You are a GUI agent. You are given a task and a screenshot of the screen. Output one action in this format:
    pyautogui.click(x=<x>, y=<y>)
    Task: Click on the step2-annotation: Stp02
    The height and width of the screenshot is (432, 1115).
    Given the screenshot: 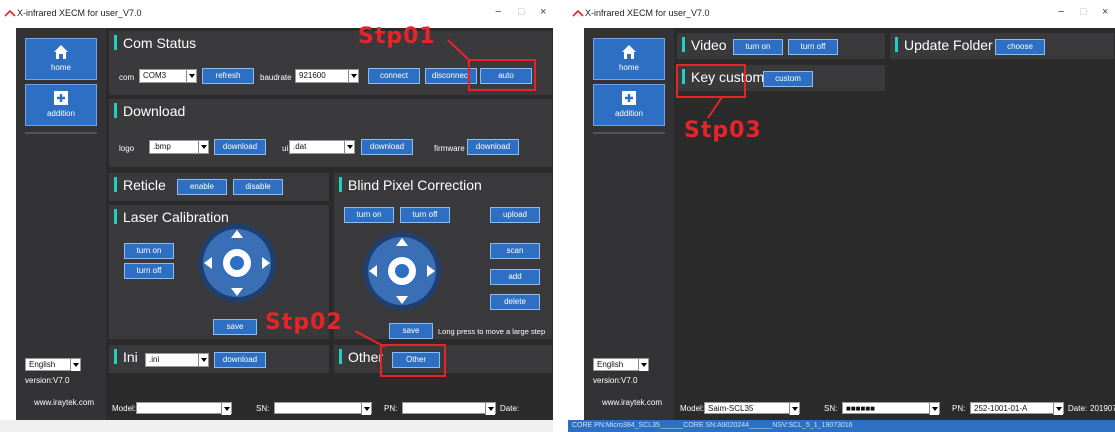 What is the action you would take?
    pyautogui.click(x=304, y=322)
    